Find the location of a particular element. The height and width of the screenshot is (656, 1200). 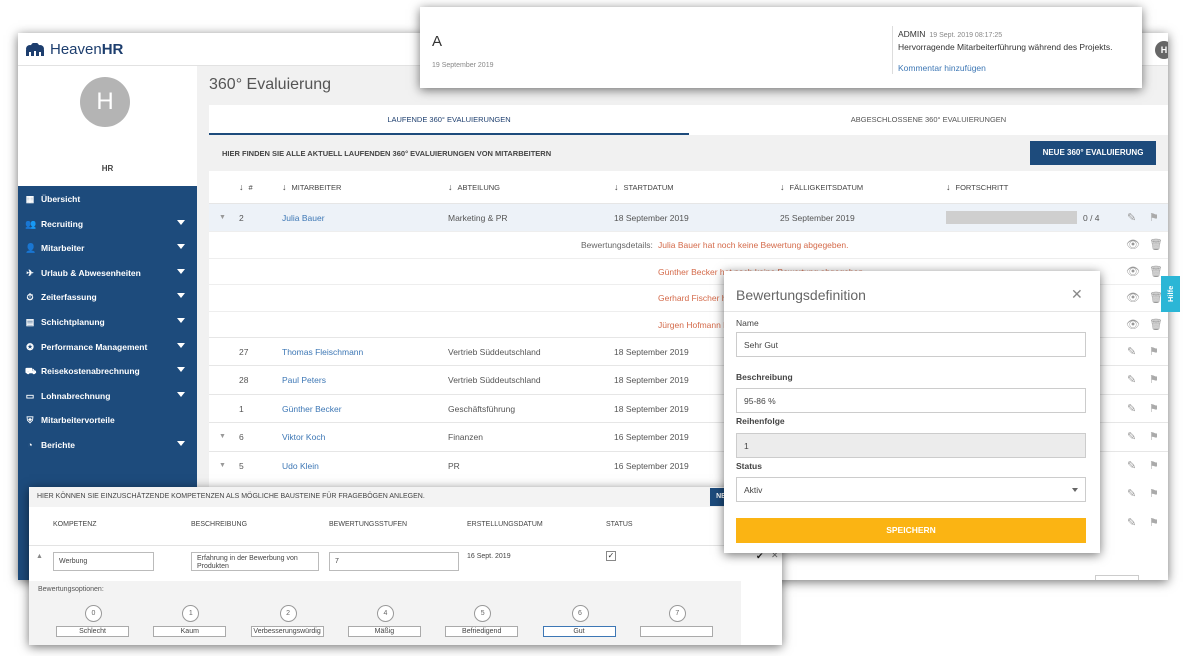

rating-option-label-input: Befriedigend is located at coordinates (482, 631).